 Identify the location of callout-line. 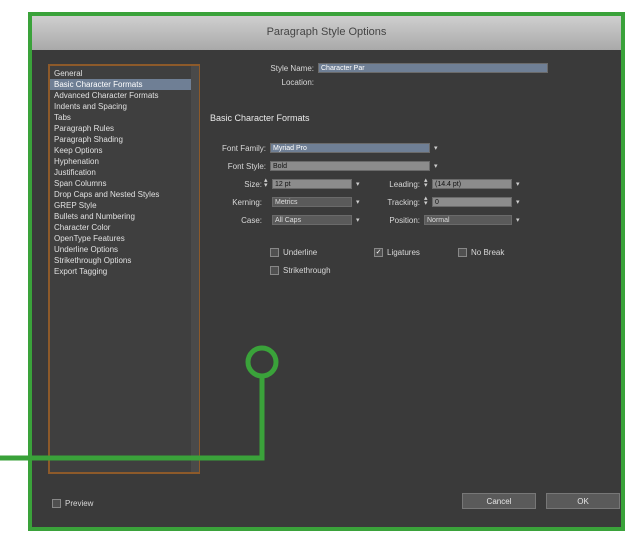
(132, 418).